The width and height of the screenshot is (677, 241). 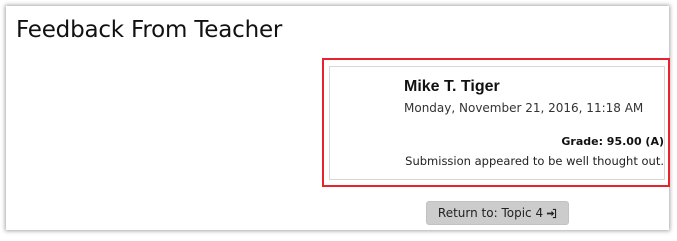 I want to click on teacher-name: Mike T. Tiger, so click(x=452, y=86).